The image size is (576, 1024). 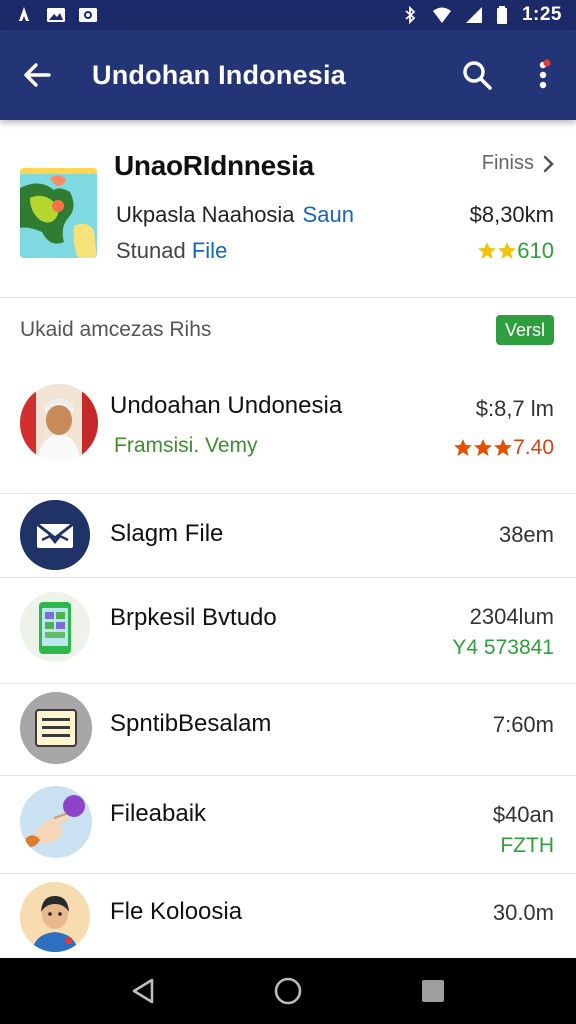 I want to click on status-bar: 1:25, so click(x=288, y=15).